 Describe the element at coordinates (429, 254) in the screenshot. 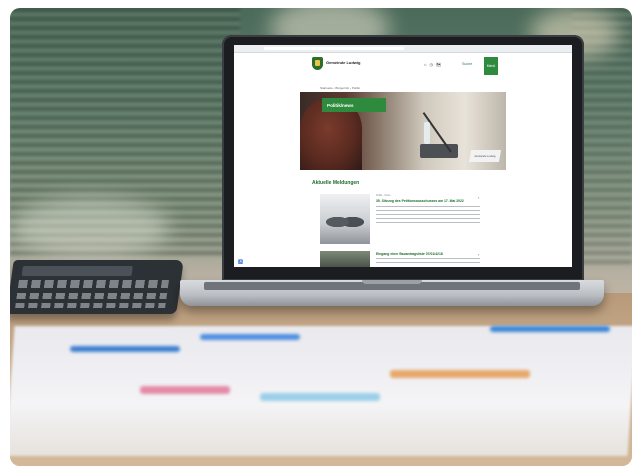

I see `news-title: Eingang einer Bauantragsliste 07/01/4218` at that location.